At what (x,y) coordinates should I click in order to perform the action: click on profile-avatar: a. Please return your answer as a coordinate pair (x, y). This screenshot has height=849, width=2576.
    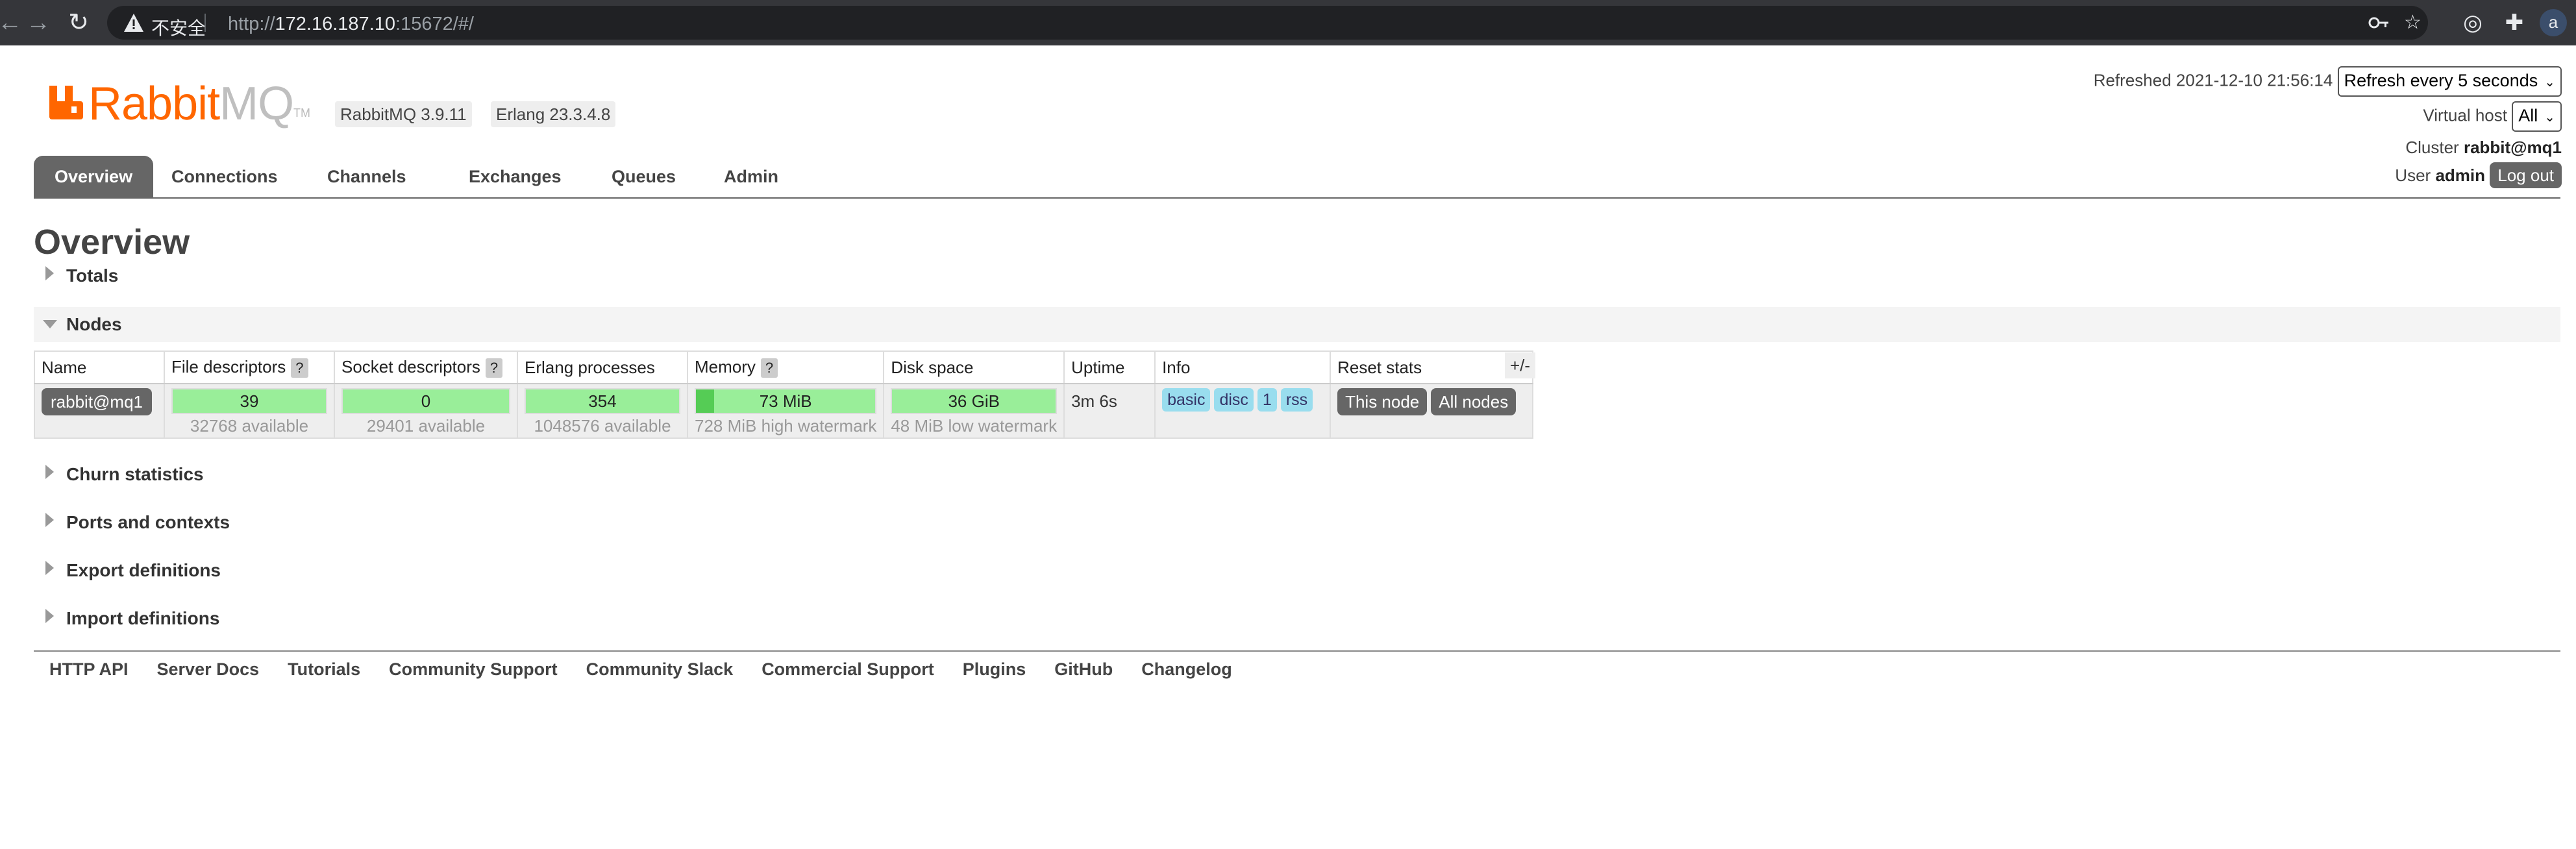
    Looking at the image, I should click on (2553, 23).